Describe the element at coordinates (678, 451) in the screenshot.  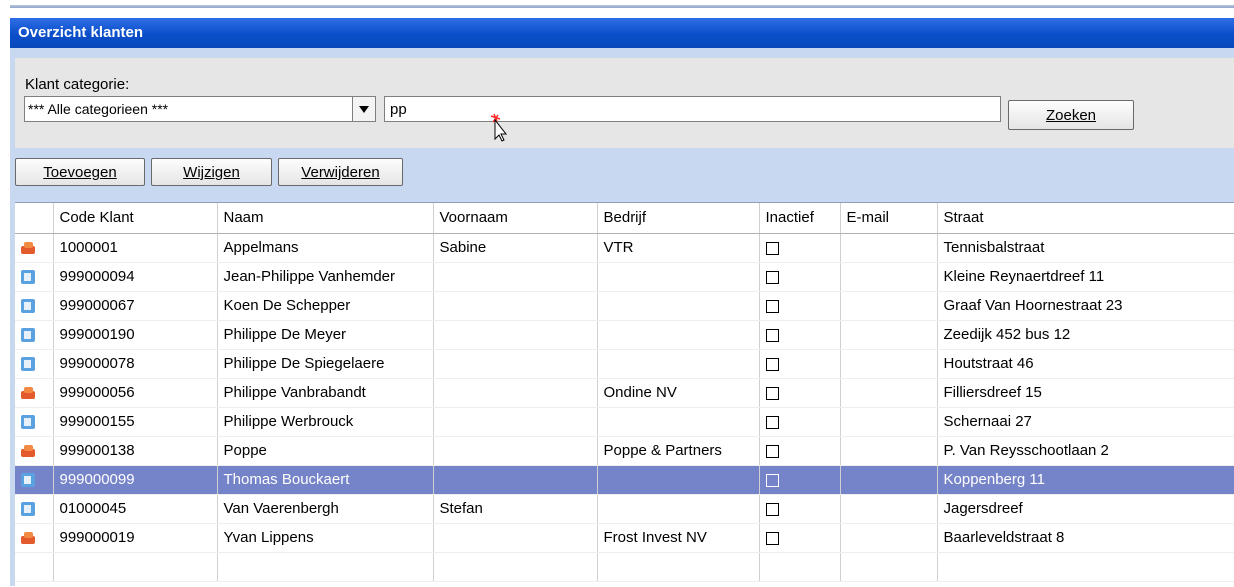
I see `cell-bedrijf: Poppe & Partners` at that location.